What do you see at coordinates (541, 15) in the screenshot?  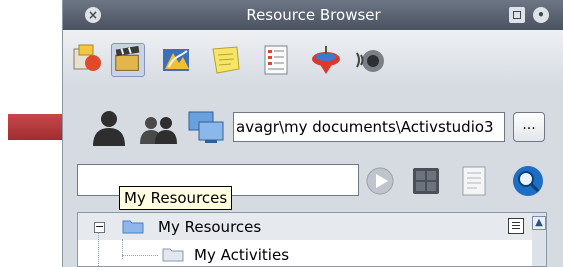 I see `pin-icon: •` at bounding box center [541, 15].